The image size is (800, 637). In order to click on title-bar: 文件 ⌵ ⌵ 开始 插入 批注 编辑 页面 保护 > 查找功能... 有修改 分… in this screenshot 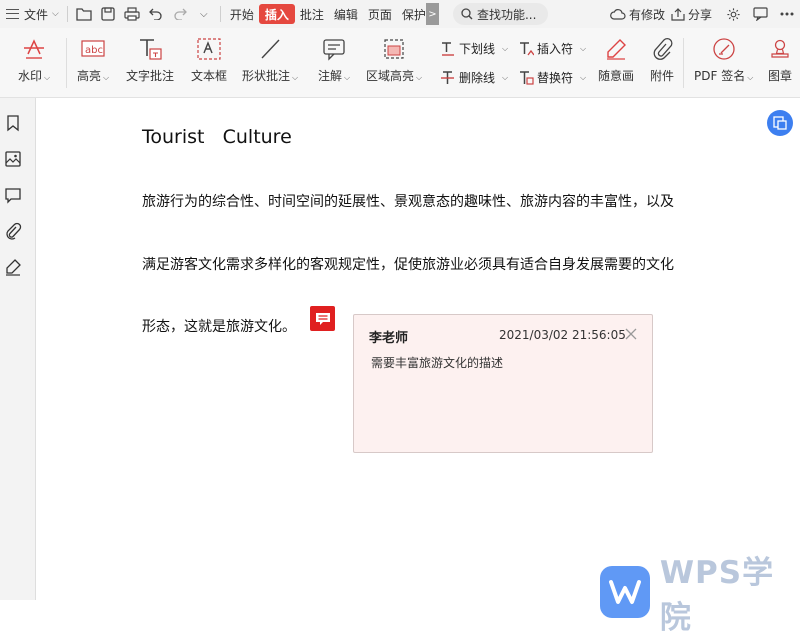, I will do `click(400, 14)`.